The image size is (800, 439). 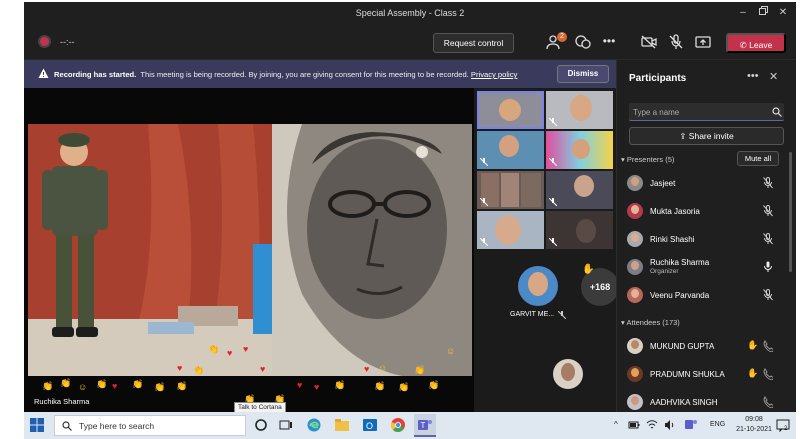 What do you see at coordinates (790, 212) in the screenshot?
I see `panel-scrollbar` at bounding box center [790, 212].